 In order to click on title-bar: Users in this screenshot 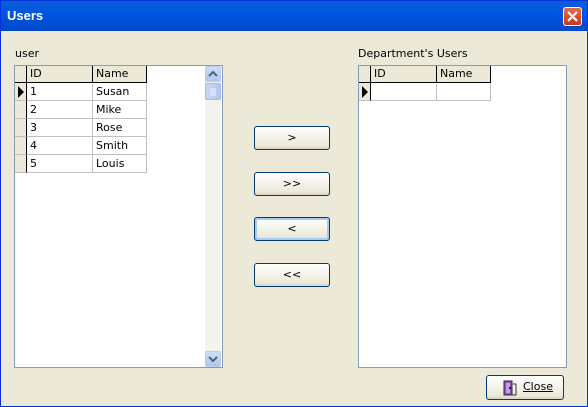, I will do `click(294, 16)`.